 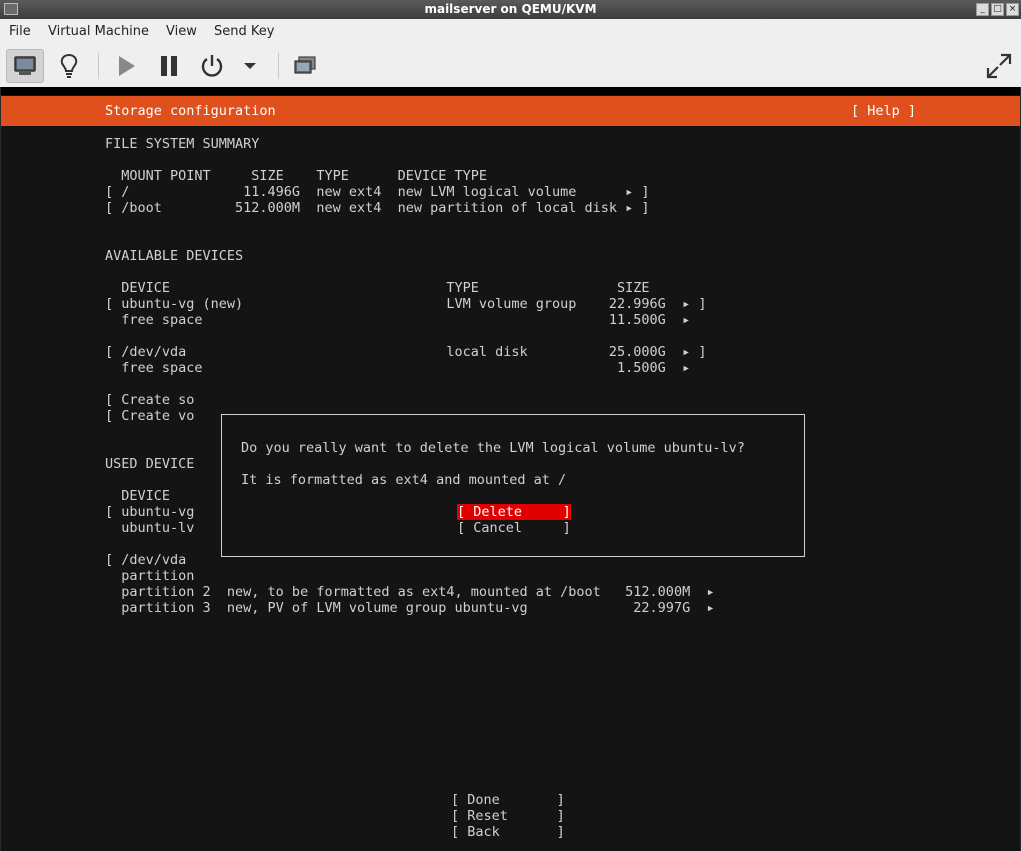 What do you see at coordinates (997, 9) in the screenshot?
I see `maximize-button: □` at bounding box center [997, 9].